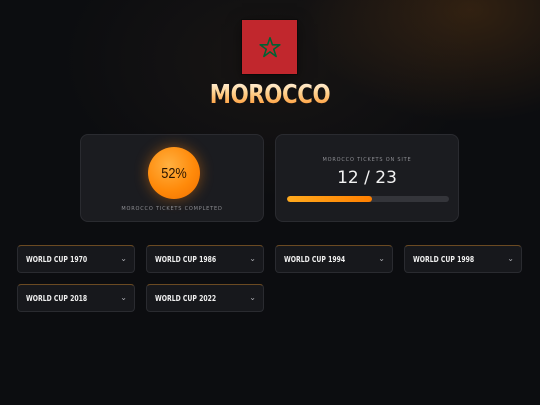  I want to click on morocco-flag, so click(269, 47).